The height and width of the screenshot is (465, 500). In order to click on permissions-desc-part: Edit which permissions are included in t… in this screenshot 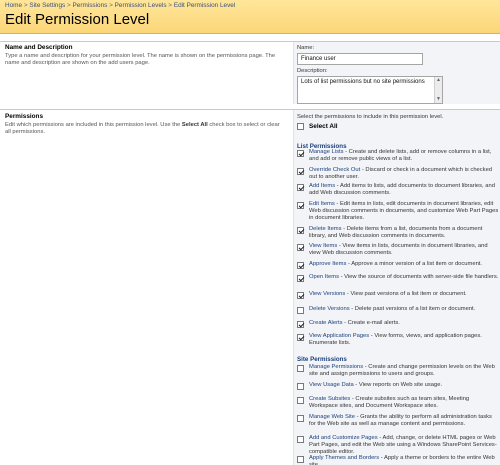, I will do `click(93, 125)`.